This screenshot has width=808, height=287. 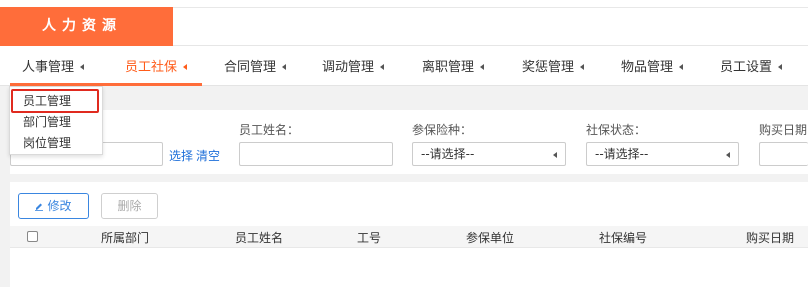 What do you see at coordinates (746, 67) in the screenshot?
I see `nav-item-label: 员工设置` at bounding box center [746, 67].